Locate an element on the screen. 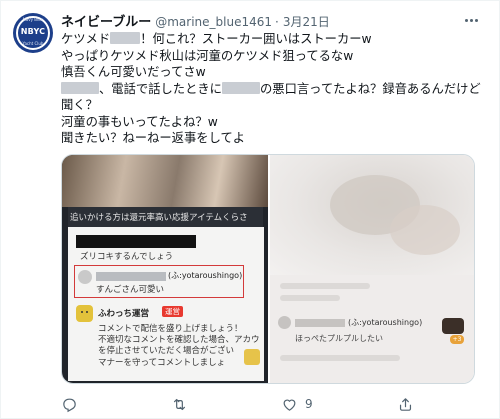 This screenshot has width=500, height=419. blurred-shape is located at coordinates (425, 230).